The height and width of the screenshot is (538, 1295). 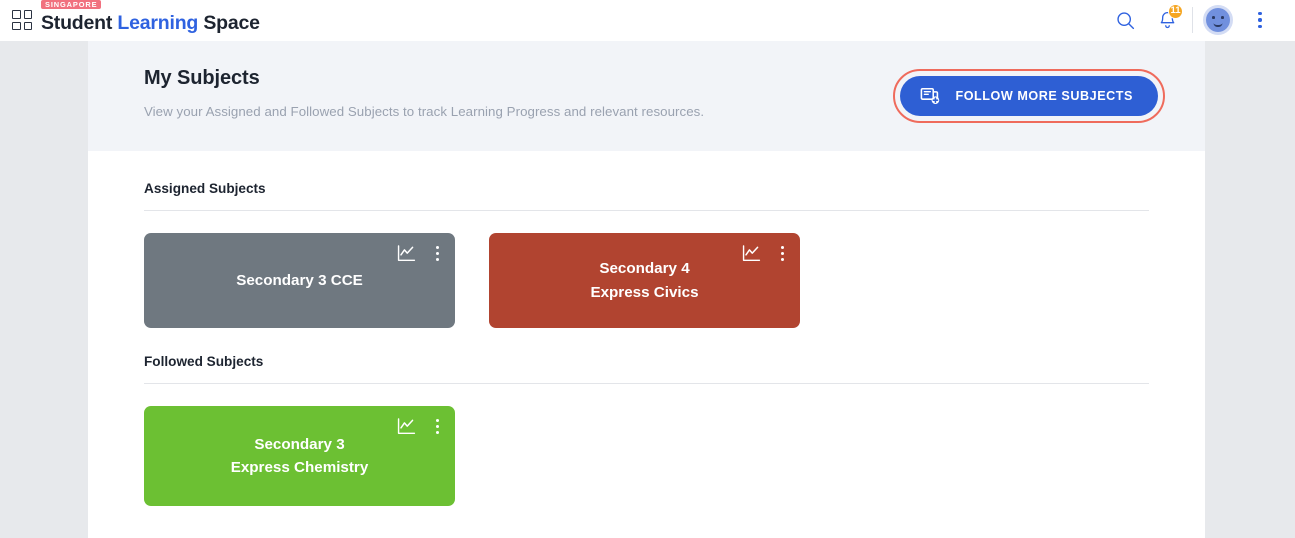 What do you see at coordinates (22, 20) in the screenshot?
I see `grid-apps-icon` at bounding box center [22, 20].